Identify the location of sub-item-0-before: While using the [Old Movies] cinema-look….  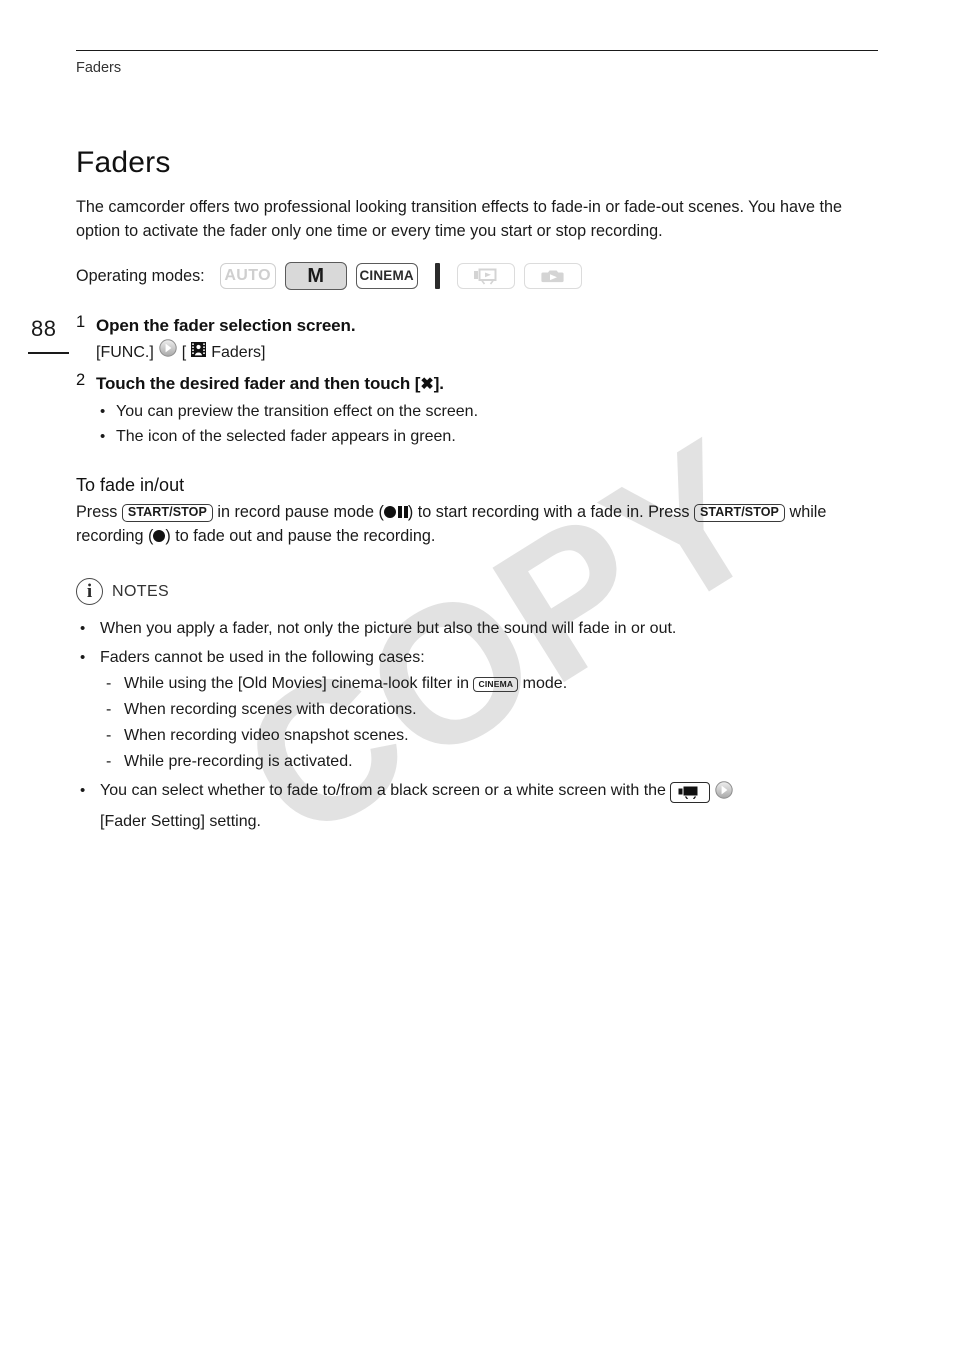
(297, 683).